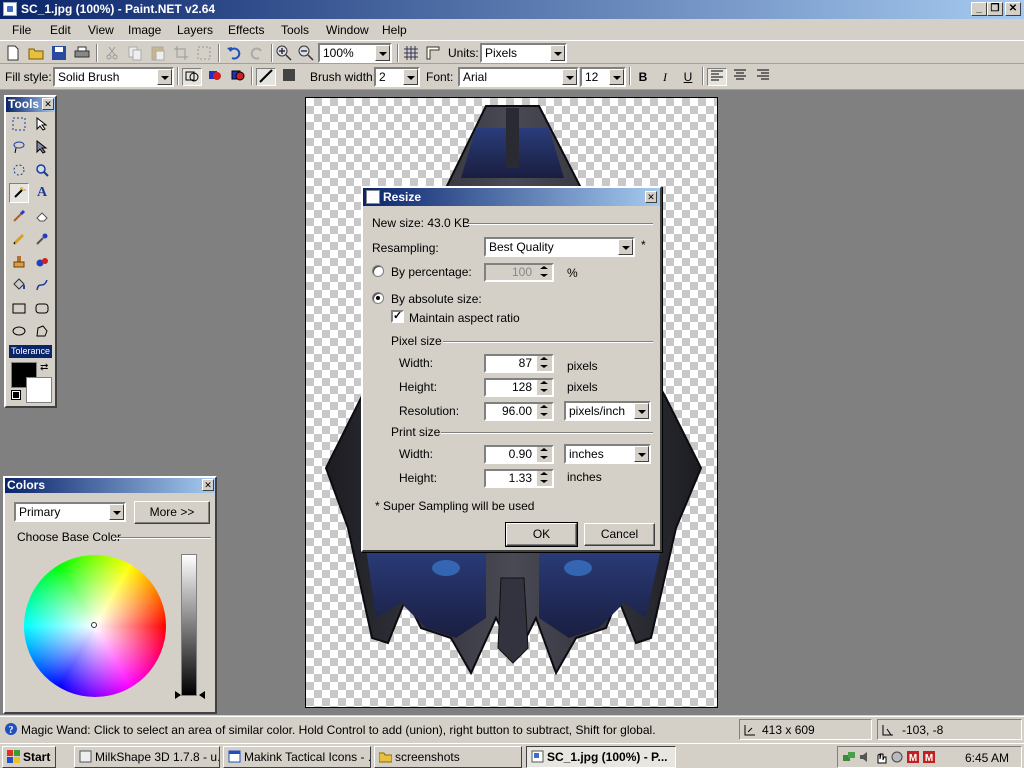 Image resolution: width=1024 pixels, height=768 pixels. Describe the element at coordinates (16, 395) in the screenshot. I see `reset-colors-icon` at that location.